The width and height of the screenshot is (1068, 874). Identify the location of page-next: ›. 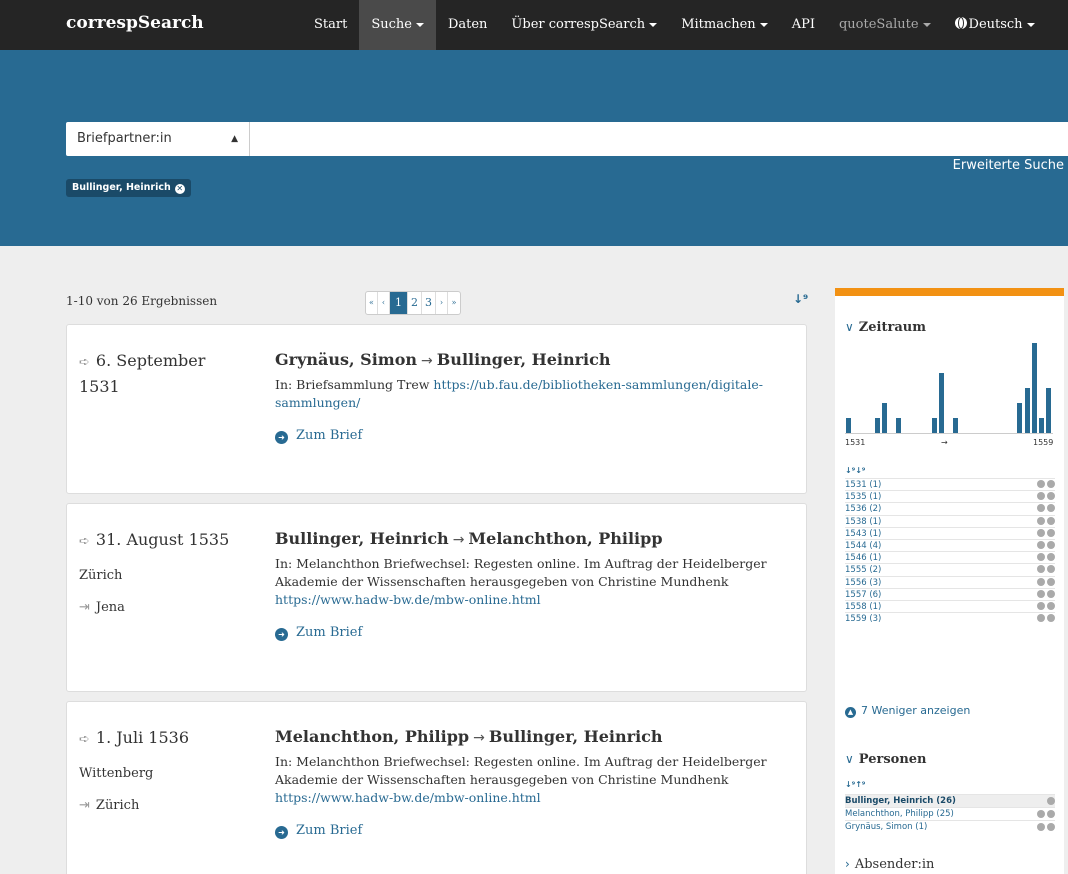
(442, 303).